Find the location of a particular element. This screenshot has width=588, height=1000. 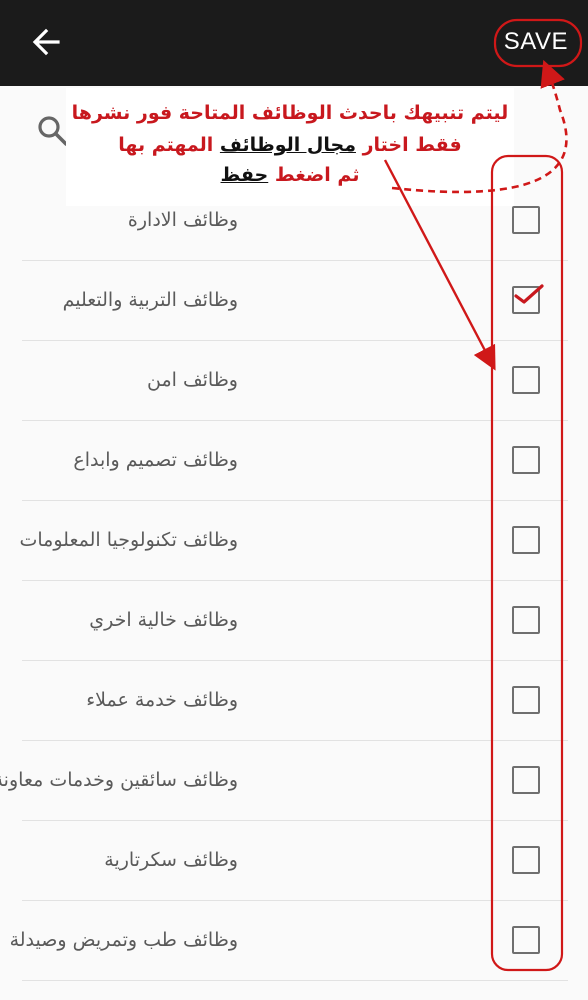

category-row: وظائف تكنولوجيا المعلومات is located at coordinates (293, 540).